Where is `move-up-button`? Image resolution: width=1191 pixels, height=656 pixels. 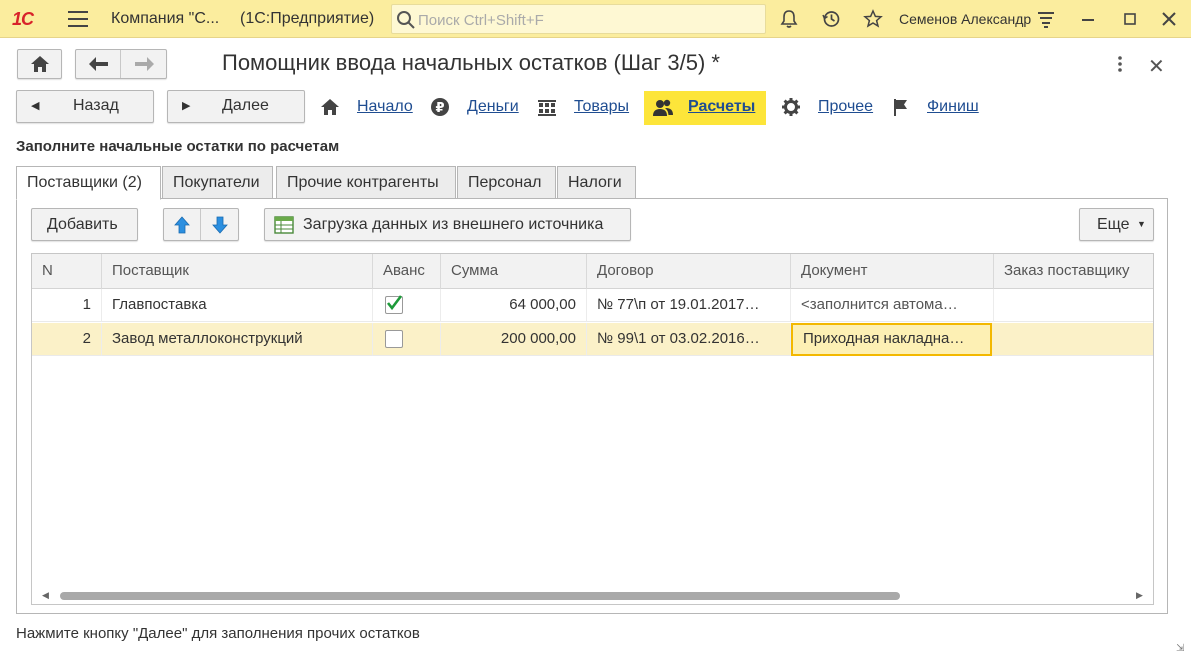
move-up-button is located at coordinates (182, 224).